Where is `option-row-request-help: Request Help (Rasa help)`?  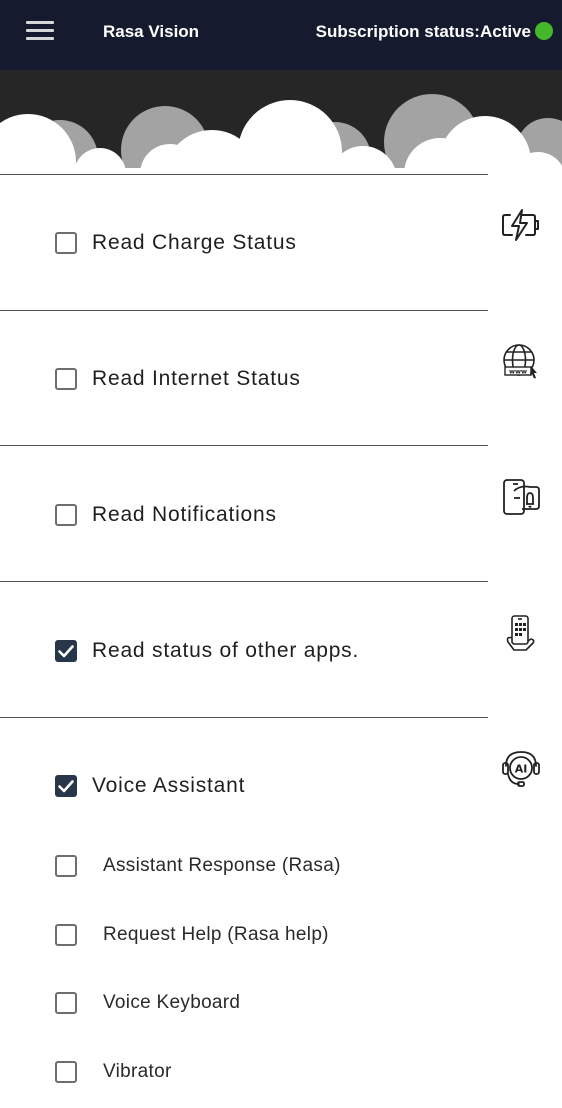 option-row-request-help: Request Help (Rasa help) is located at coordinates (192, 935).